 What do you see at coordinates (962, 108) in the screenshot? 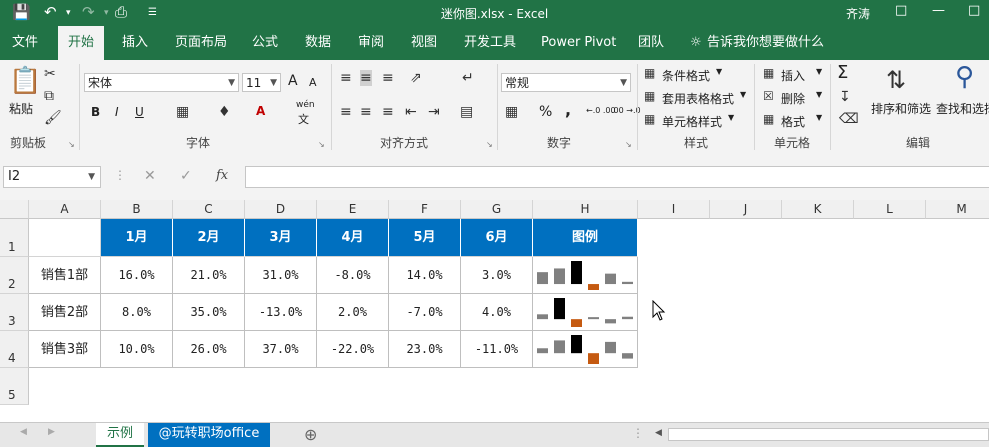
I see `find-select-button: 查找和选择` at bounding box center [962, 108].